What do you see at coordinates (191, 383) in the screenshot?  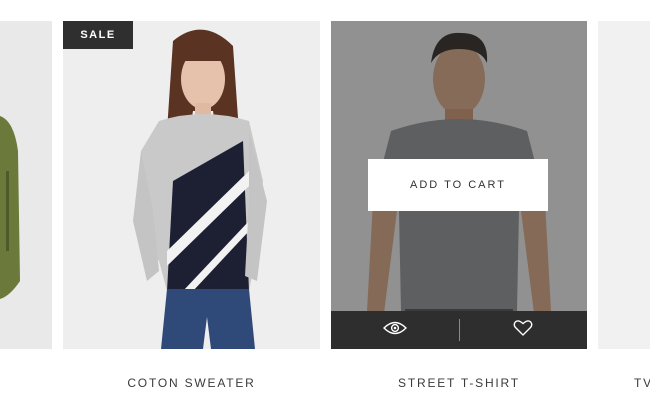 I see `product-title: COTON SWEATER` at bounding box center [191, 383].